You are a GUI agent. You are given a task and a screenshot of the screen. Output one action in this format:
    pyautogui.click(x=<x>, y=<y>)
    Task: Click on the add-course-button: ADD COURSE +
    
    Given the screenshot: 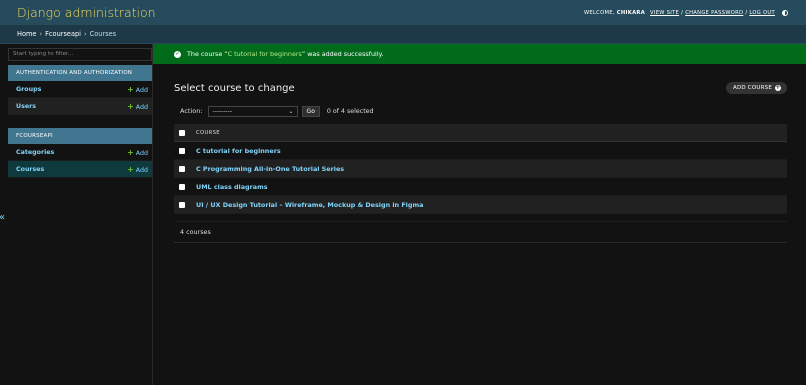 What is the action you would take?
    pyautogui.click(x=756, y=88)
    